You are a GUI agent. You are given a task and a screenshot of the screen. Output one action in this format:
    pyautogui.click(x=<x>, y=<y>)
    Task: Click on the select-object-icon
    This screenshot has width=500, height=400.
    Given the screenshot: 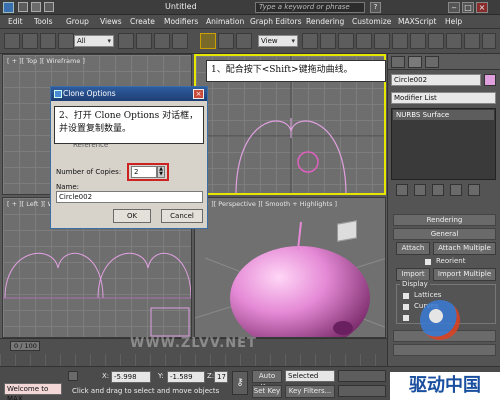 What is the action you would take?
    pyautogui.click(x=126, y=41)
    